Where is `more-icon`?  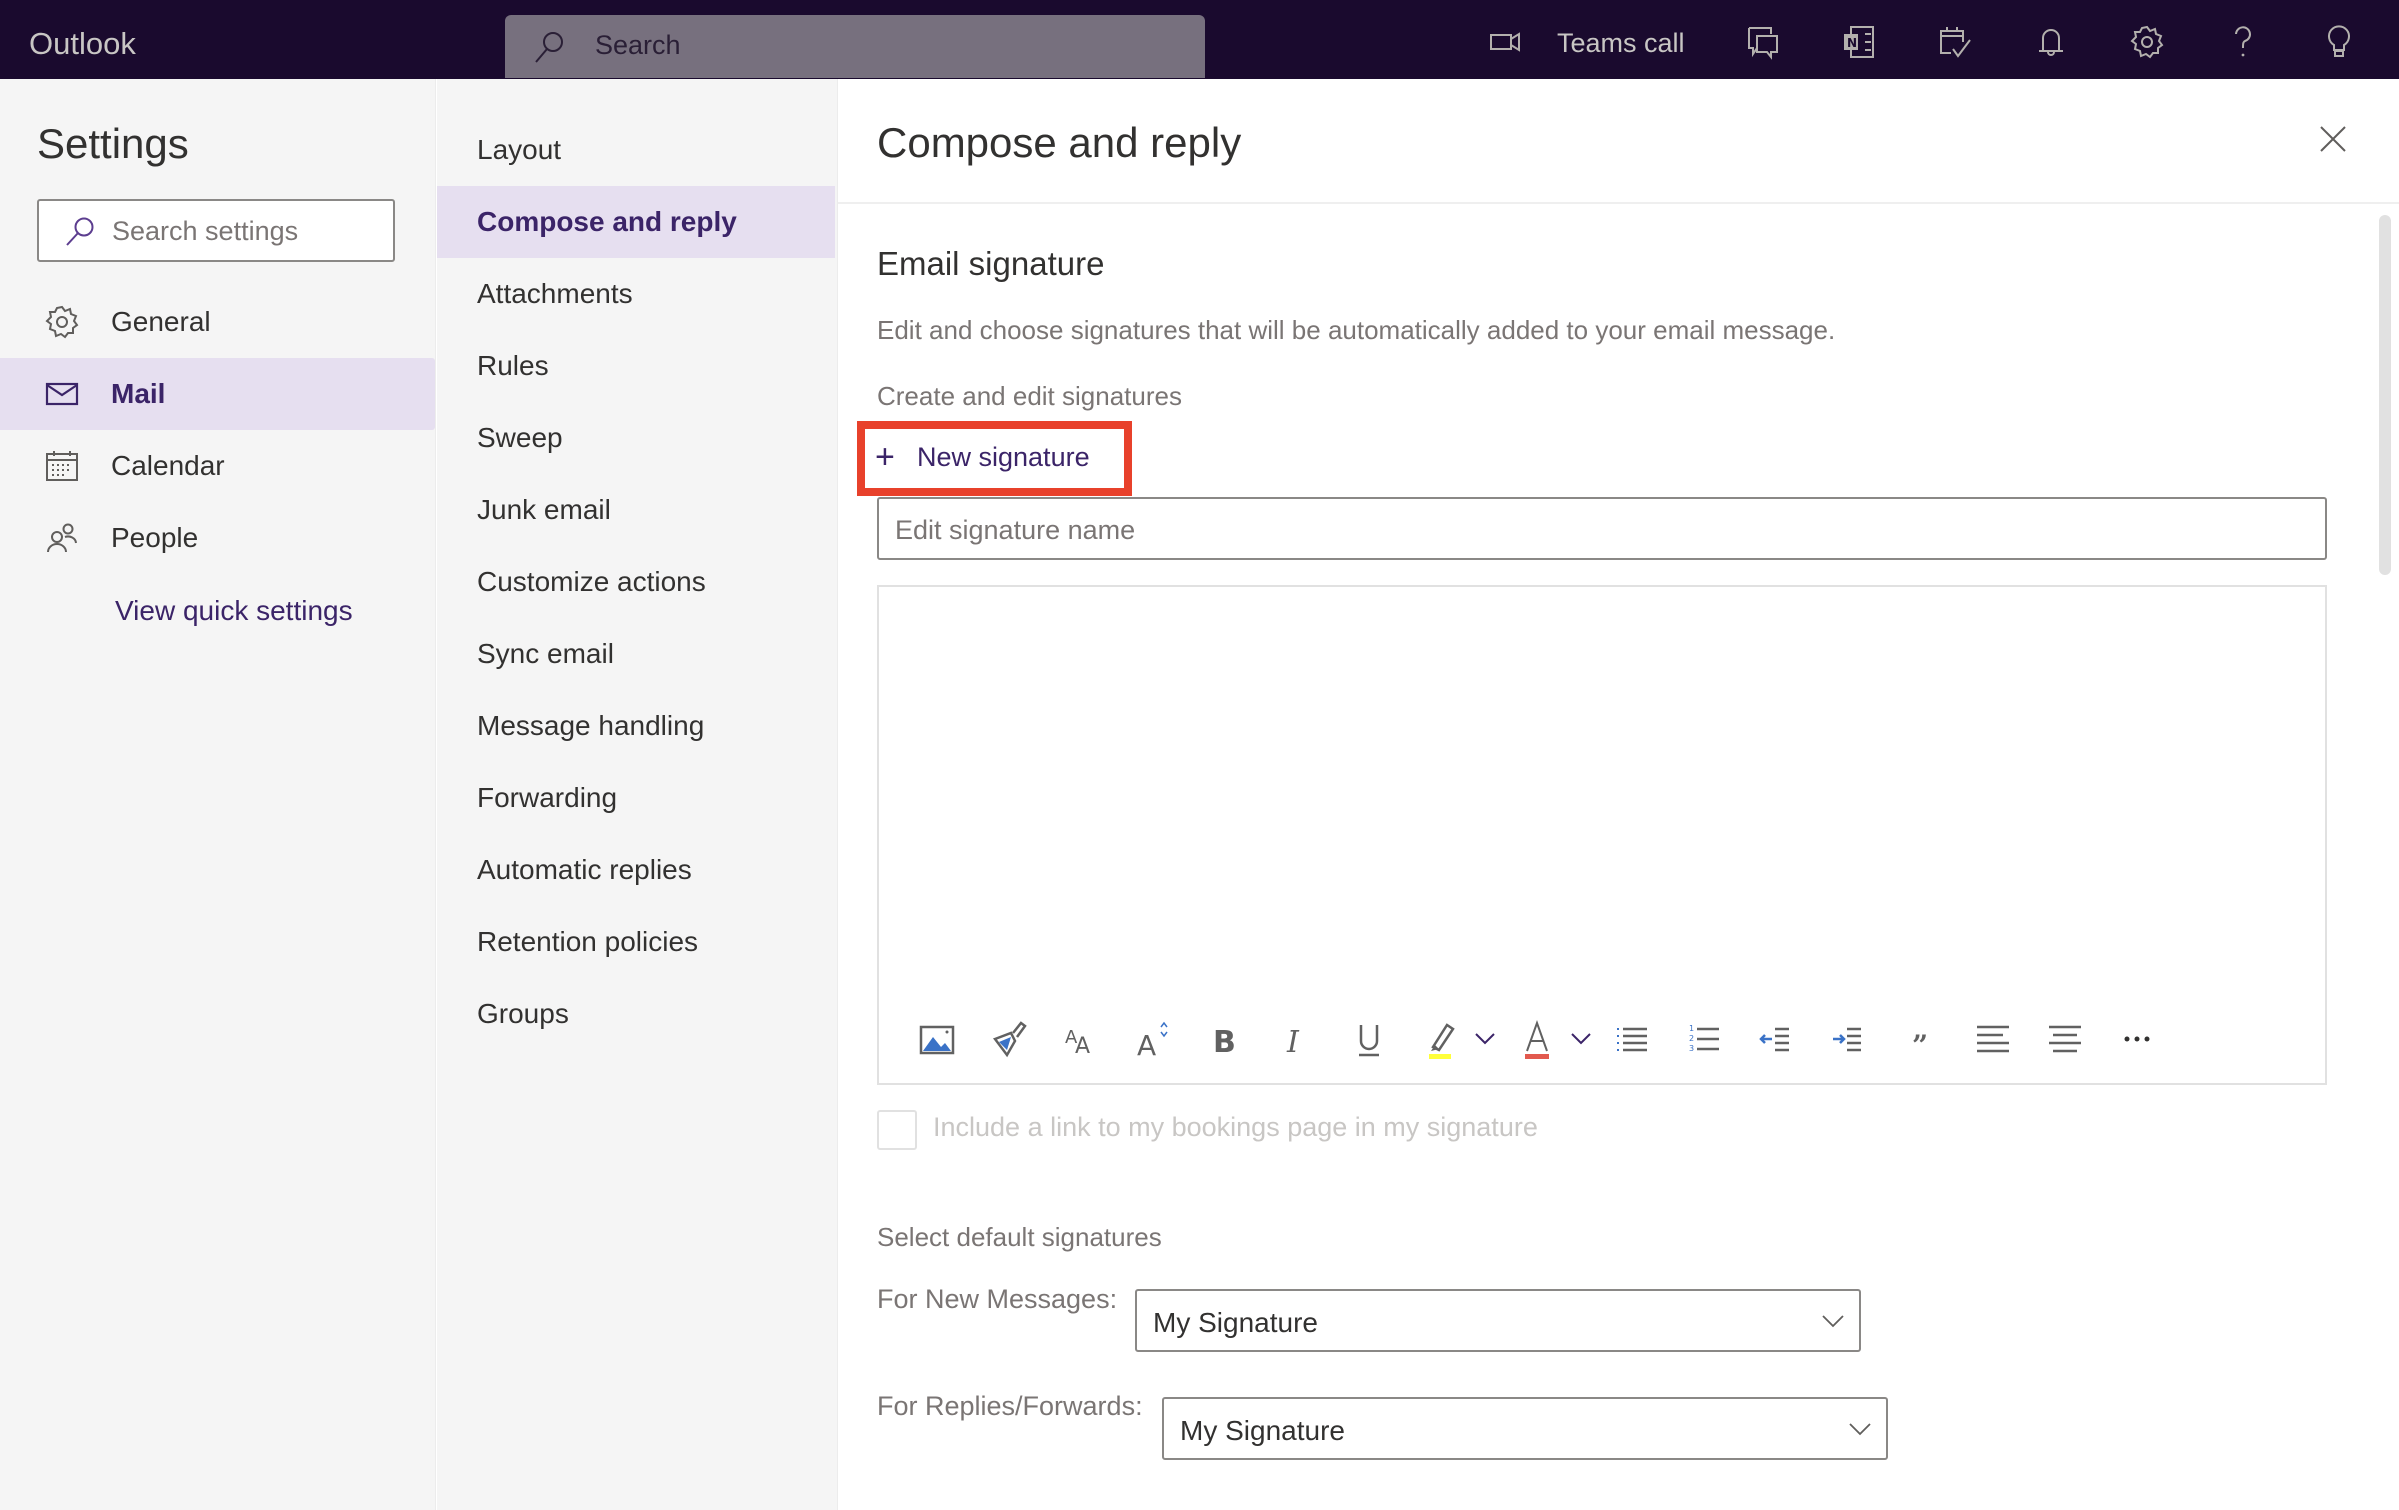
more-icon is located at coordinates (2137, 1039).